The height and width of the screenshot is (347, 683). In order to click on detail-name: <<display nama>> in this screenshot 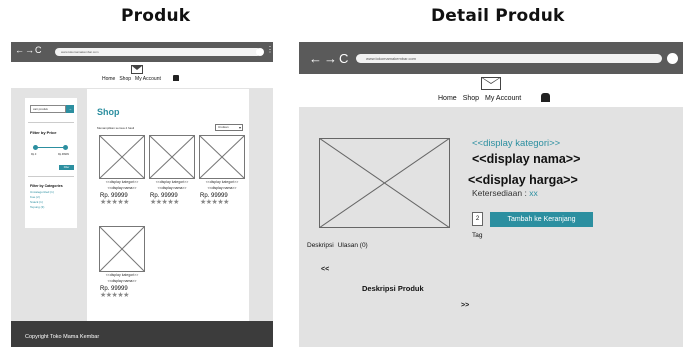, I will do `click(526, 159)`.